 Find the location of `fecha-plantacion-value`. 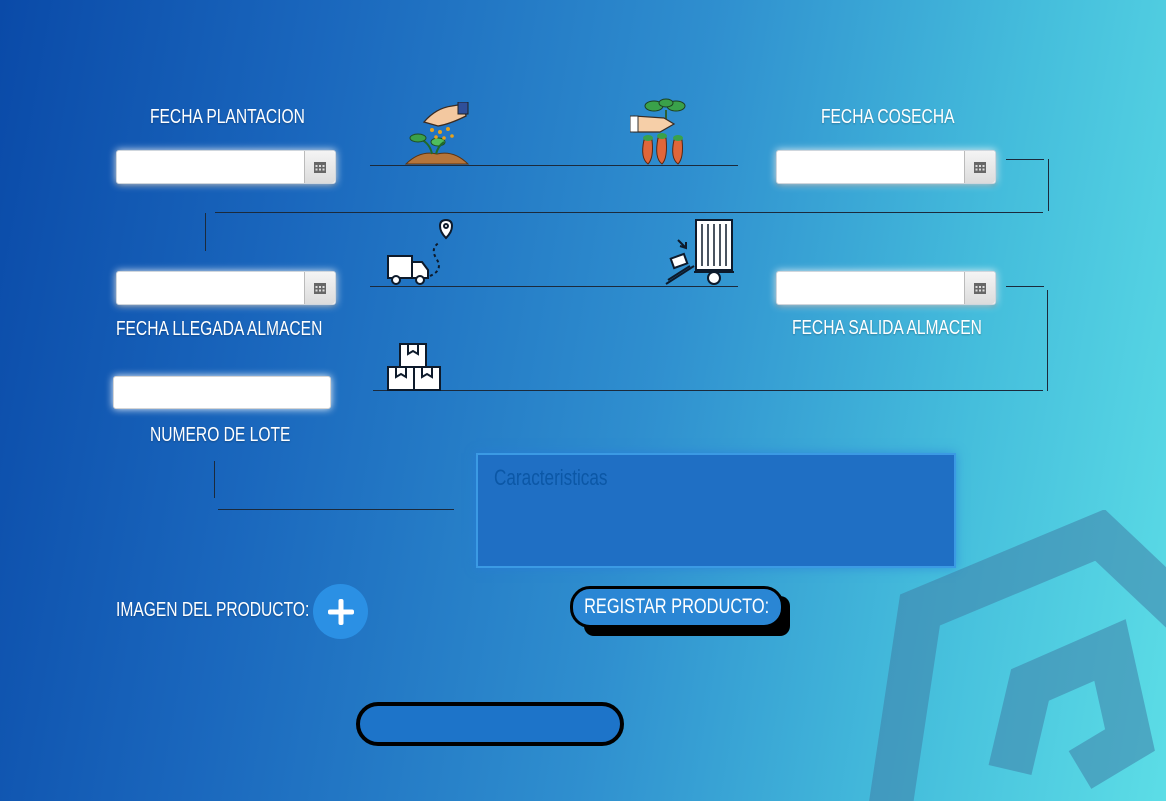

fecha-plantacion-value is located at coordinates (212, 167).